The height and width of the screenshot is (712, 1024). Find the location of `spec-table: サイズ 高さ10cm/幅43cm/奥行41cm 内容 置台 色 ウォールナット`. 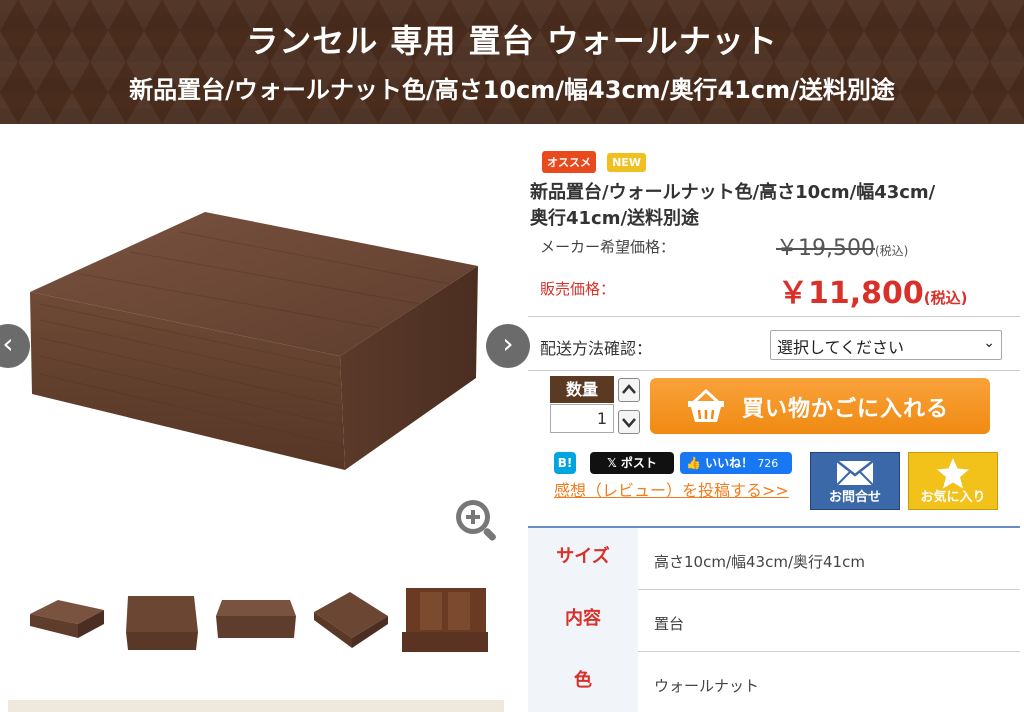

spec-table: サイズ 高さ10cm/幅43cm/奥行41cm 内容 置台 色 ウォールナット is located at coordinates (774, 619).